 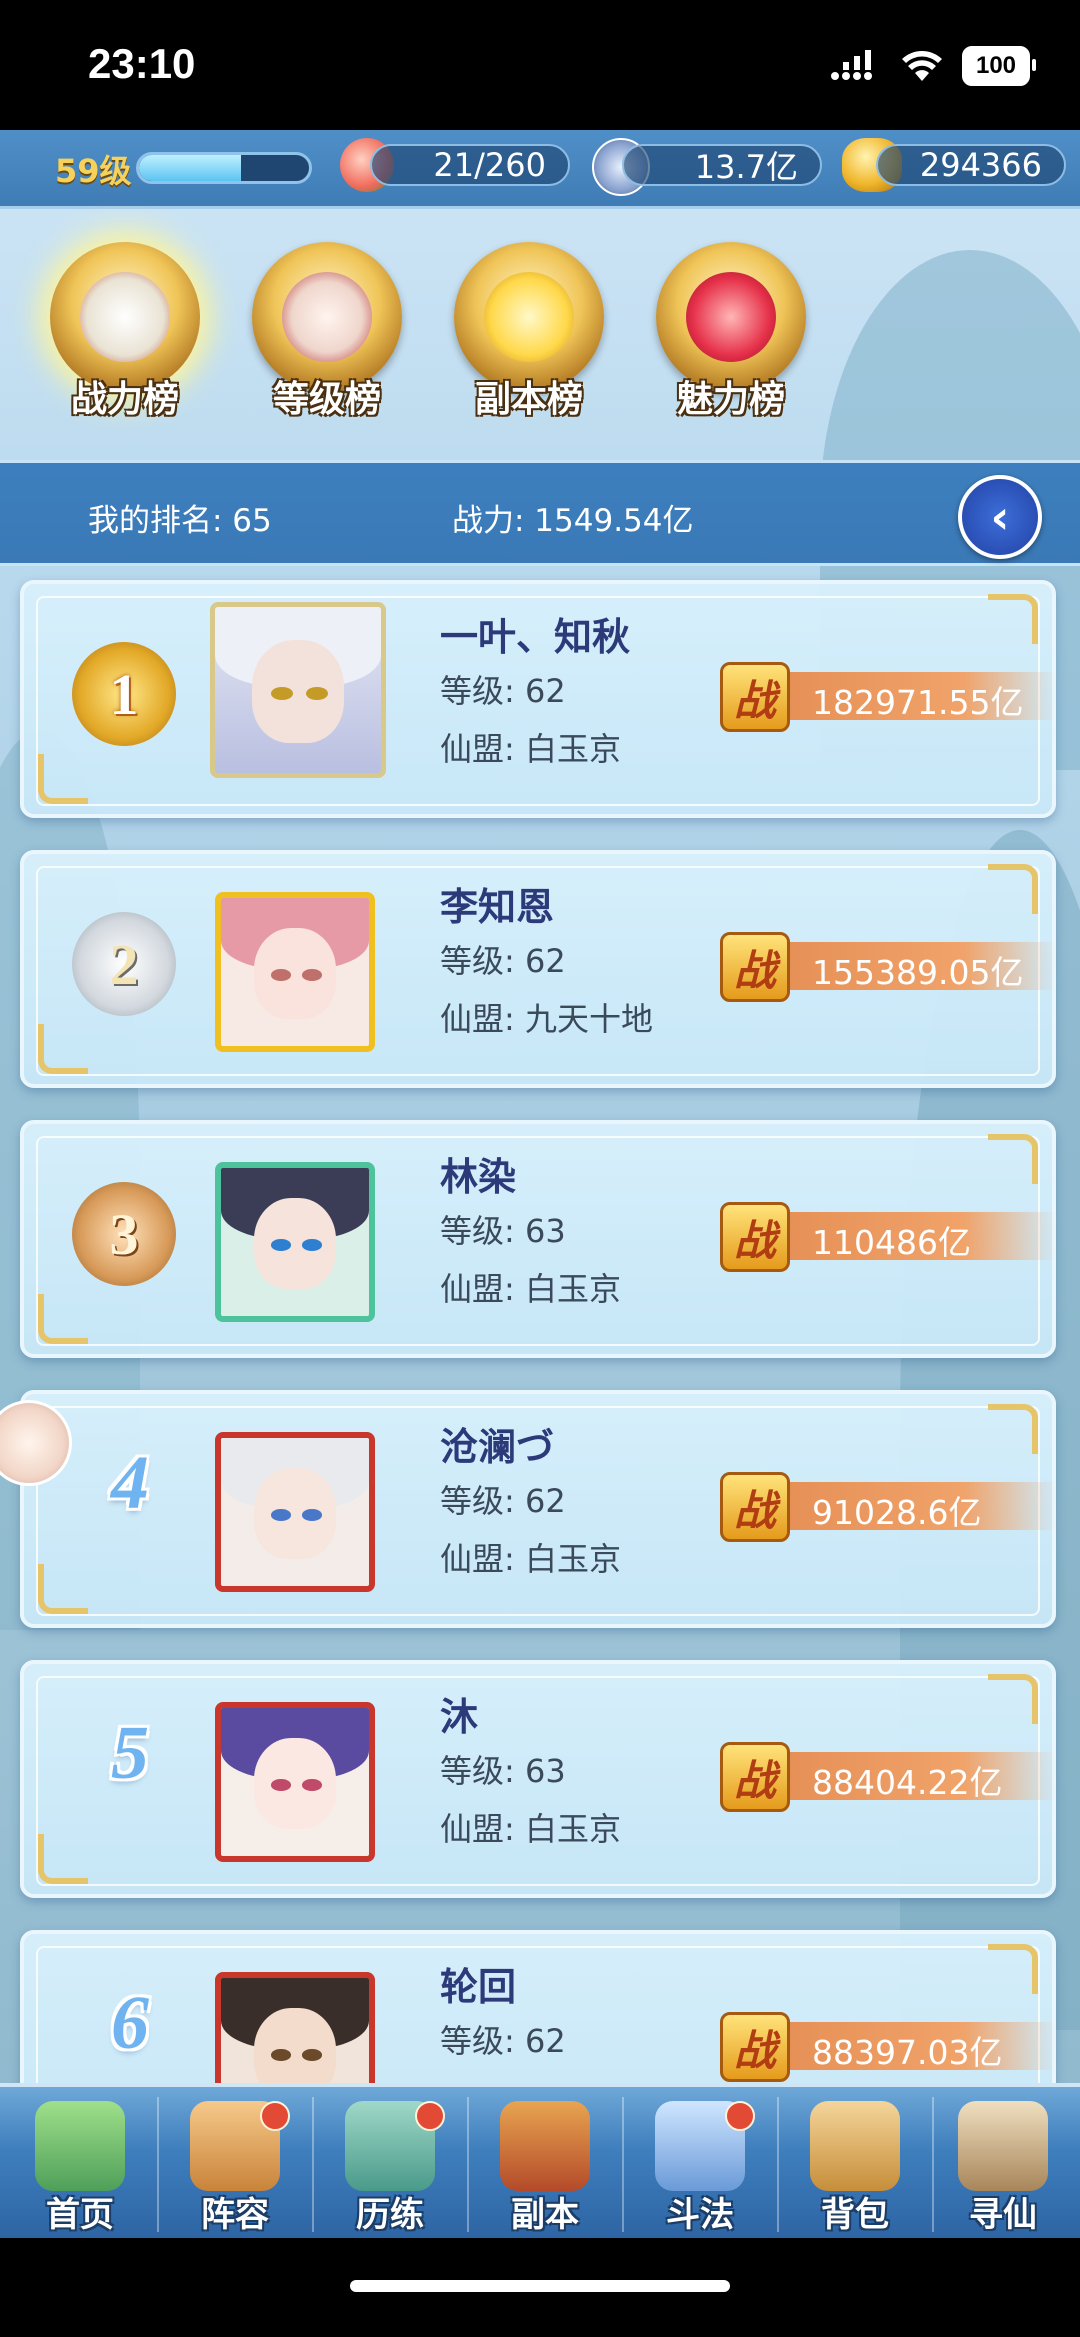 What do you see at coordinates (700, 2162) in the screenshot?
I see `nav-arena: 斗法` at bounding box center [700, 2162].